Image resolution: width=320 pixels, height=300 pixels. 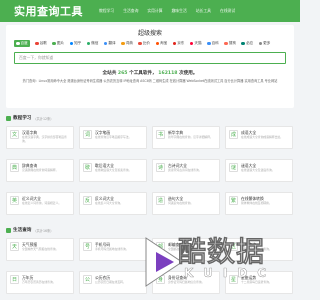 I want to click on search-engine-tab: 图片, so click(x=58, y=43).